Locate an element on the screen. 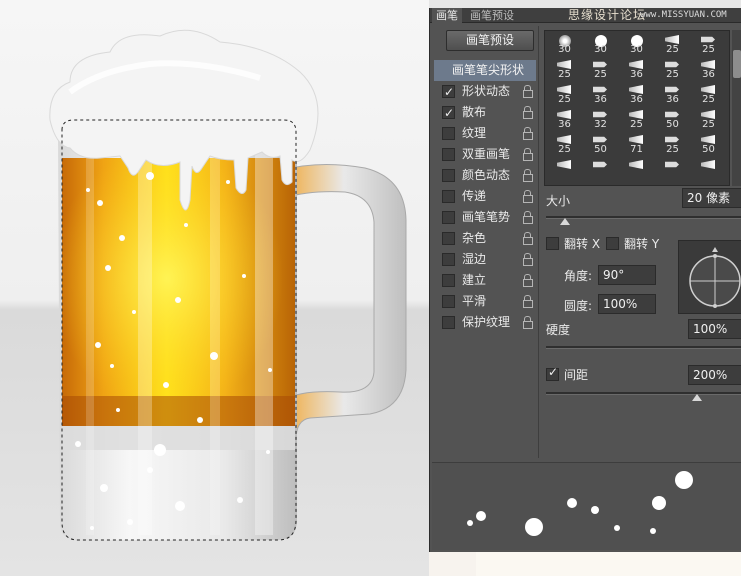 Image resolution: width=741 pixels, height=576 pixels. brush-category-item: 保护纹理 is located at coordinates (485, 322).